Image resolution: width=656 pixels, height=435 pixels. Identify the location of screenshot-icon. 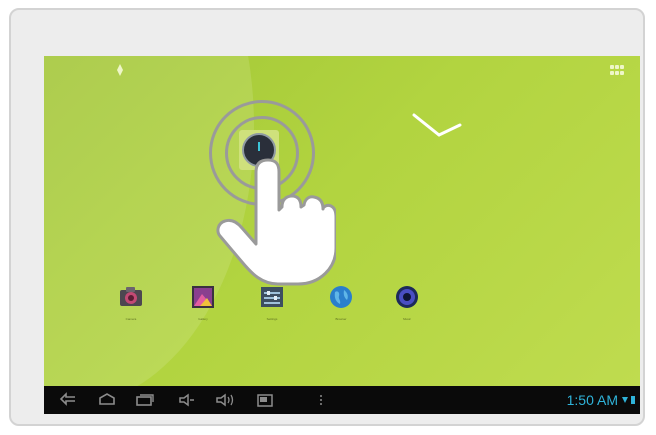
(265, 400).